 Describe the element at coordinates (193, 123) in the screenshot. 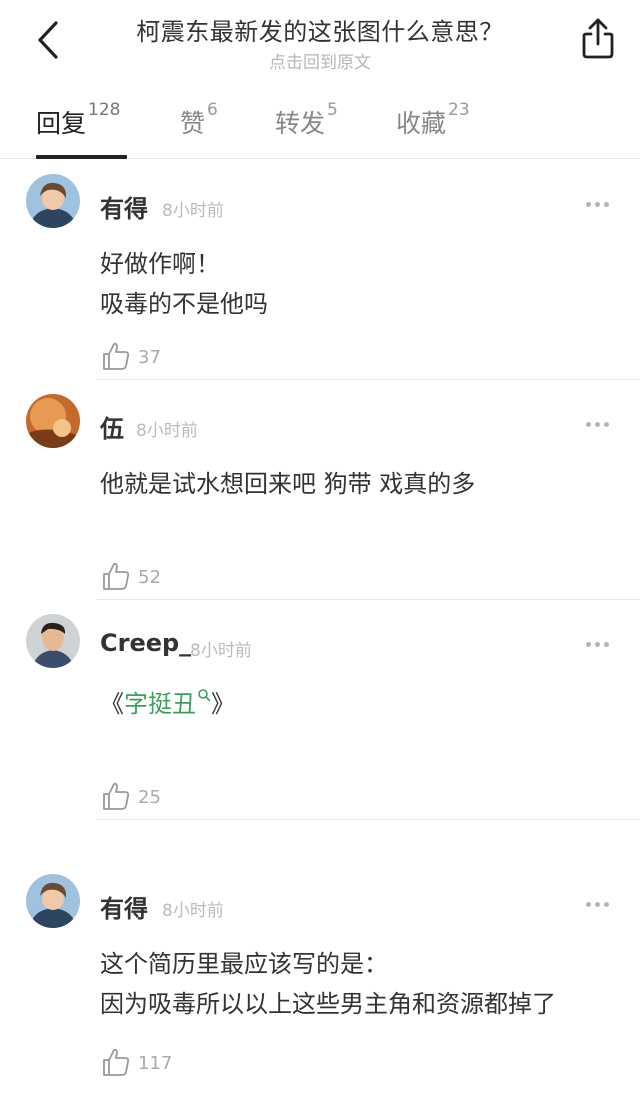

I see `tab-label: 赞` at that location.